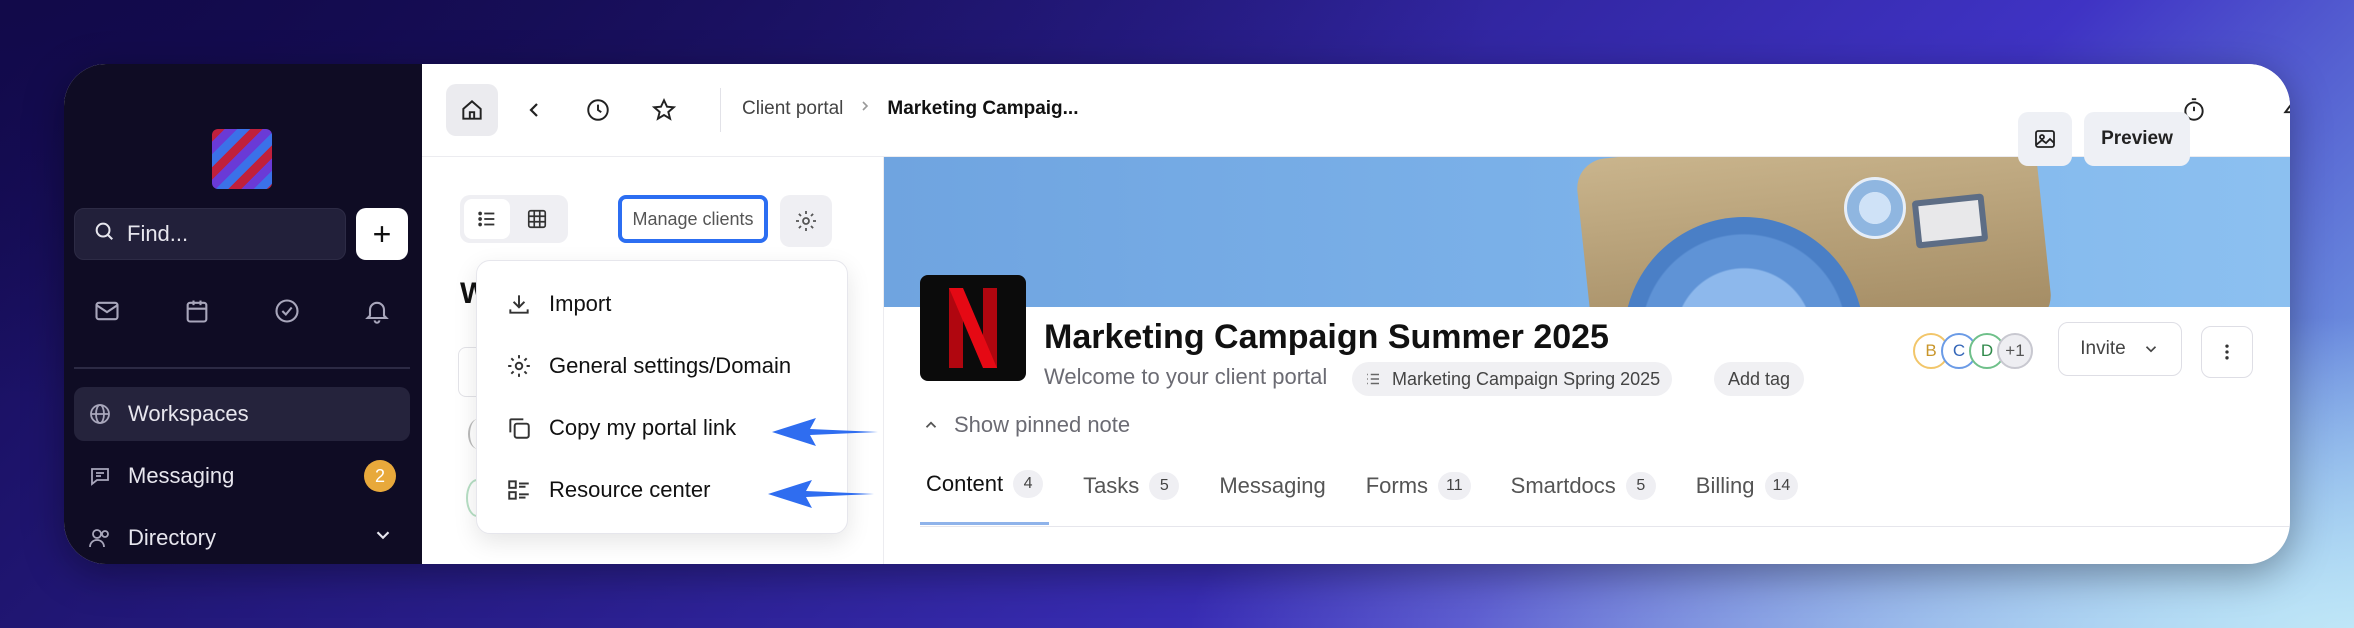 The image size is (2354, 628). I want to click on menu-item-label: Resource center, so click(630, 489).